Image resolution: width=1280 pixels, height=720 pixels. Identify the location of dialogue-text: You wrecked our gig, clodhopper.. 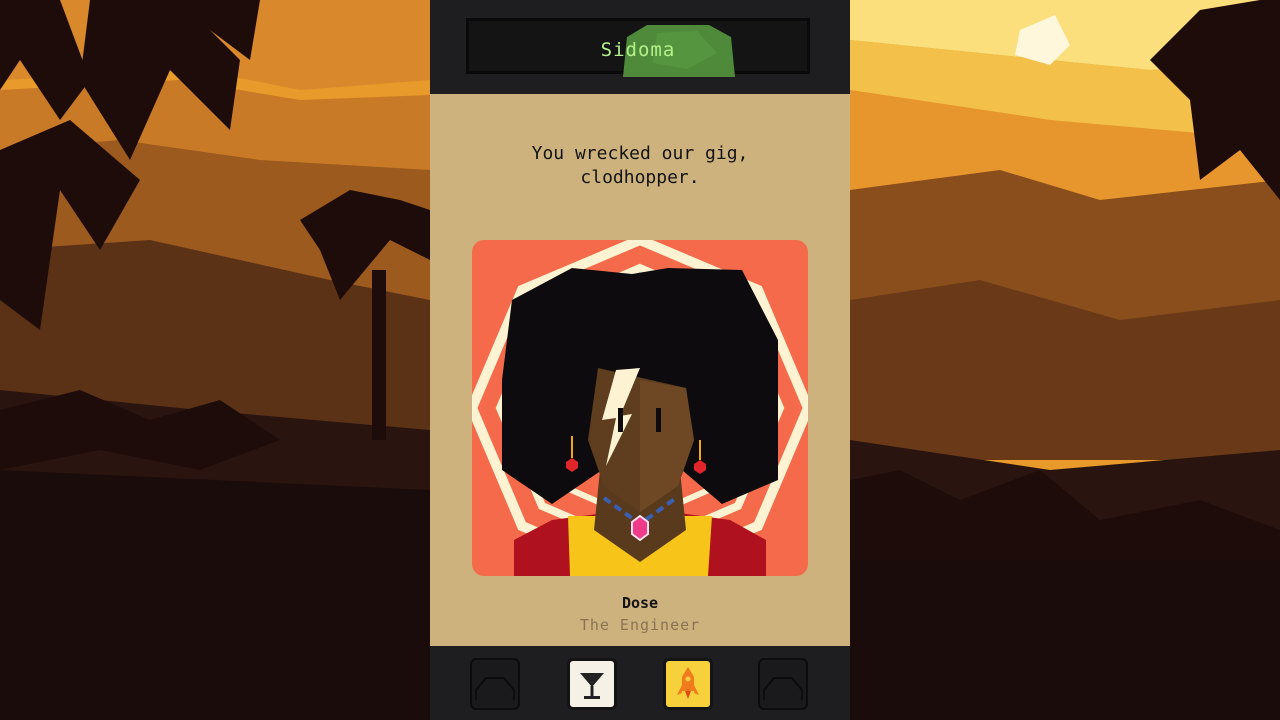
(640, 165).